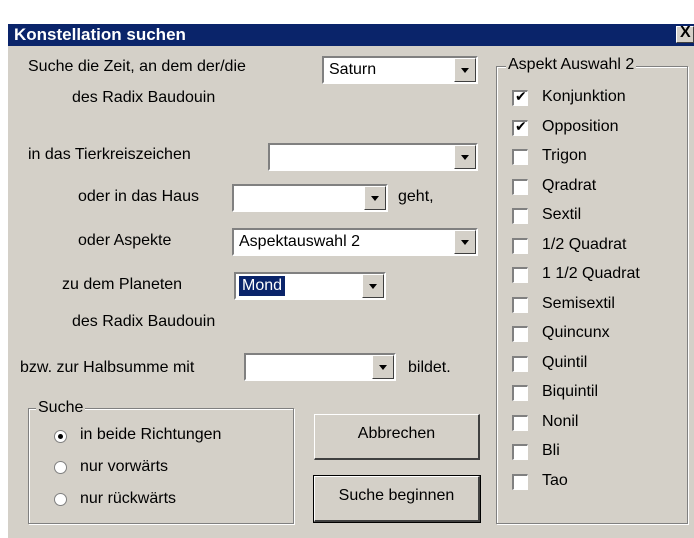  I want to click on start-search-button-label: Suche beginnen, so click(396, 495).